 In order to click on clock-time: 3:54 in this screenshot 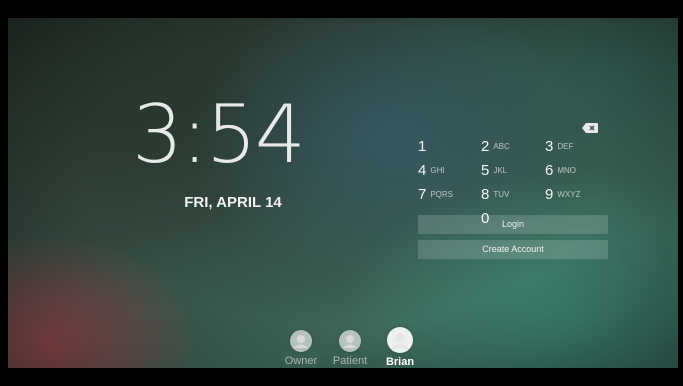, I will do `click(219, 134)`.